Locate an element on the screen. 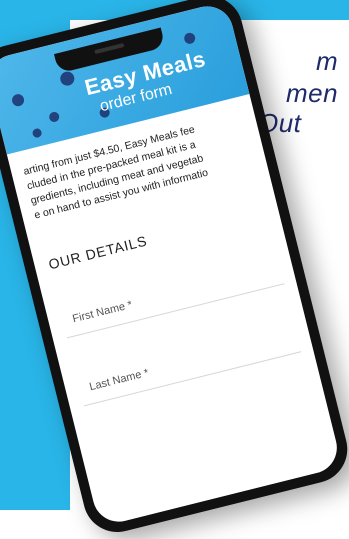 This screenshot has height=539, width=349. speaker-icon is located at coordinates (109, 49).